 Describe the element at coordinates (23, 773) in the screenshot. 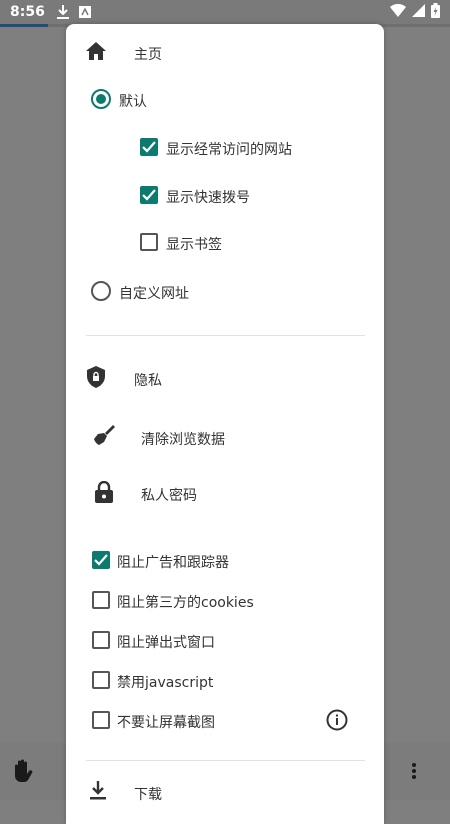

I see `hand-icon` at that location.